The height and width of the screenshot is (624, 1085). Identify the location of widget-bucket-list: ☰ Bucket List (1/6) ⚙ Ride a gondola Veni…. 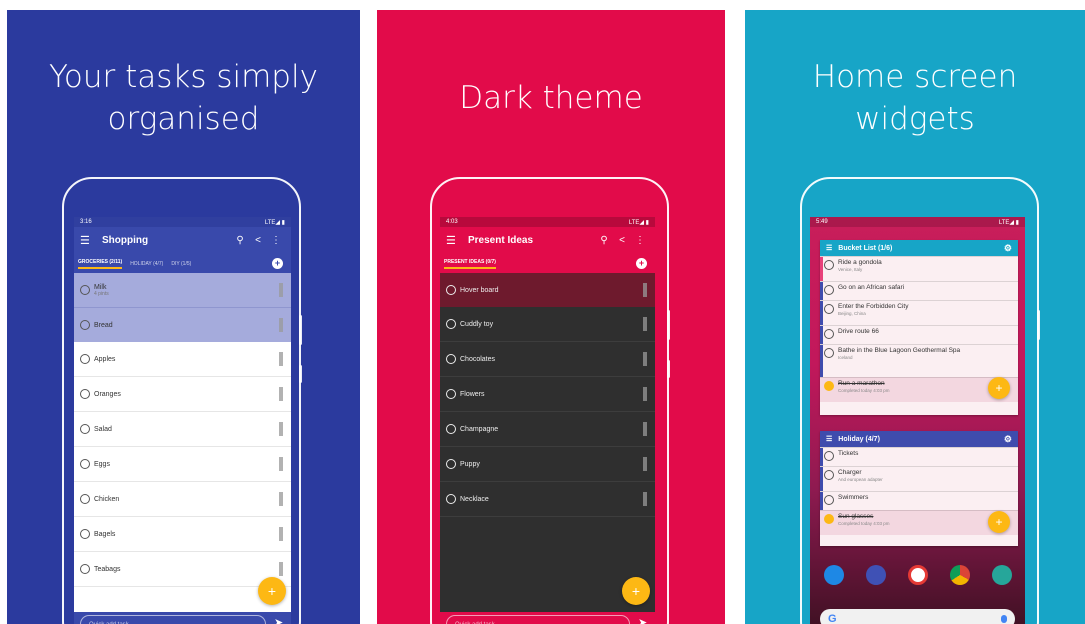
(919, 327).